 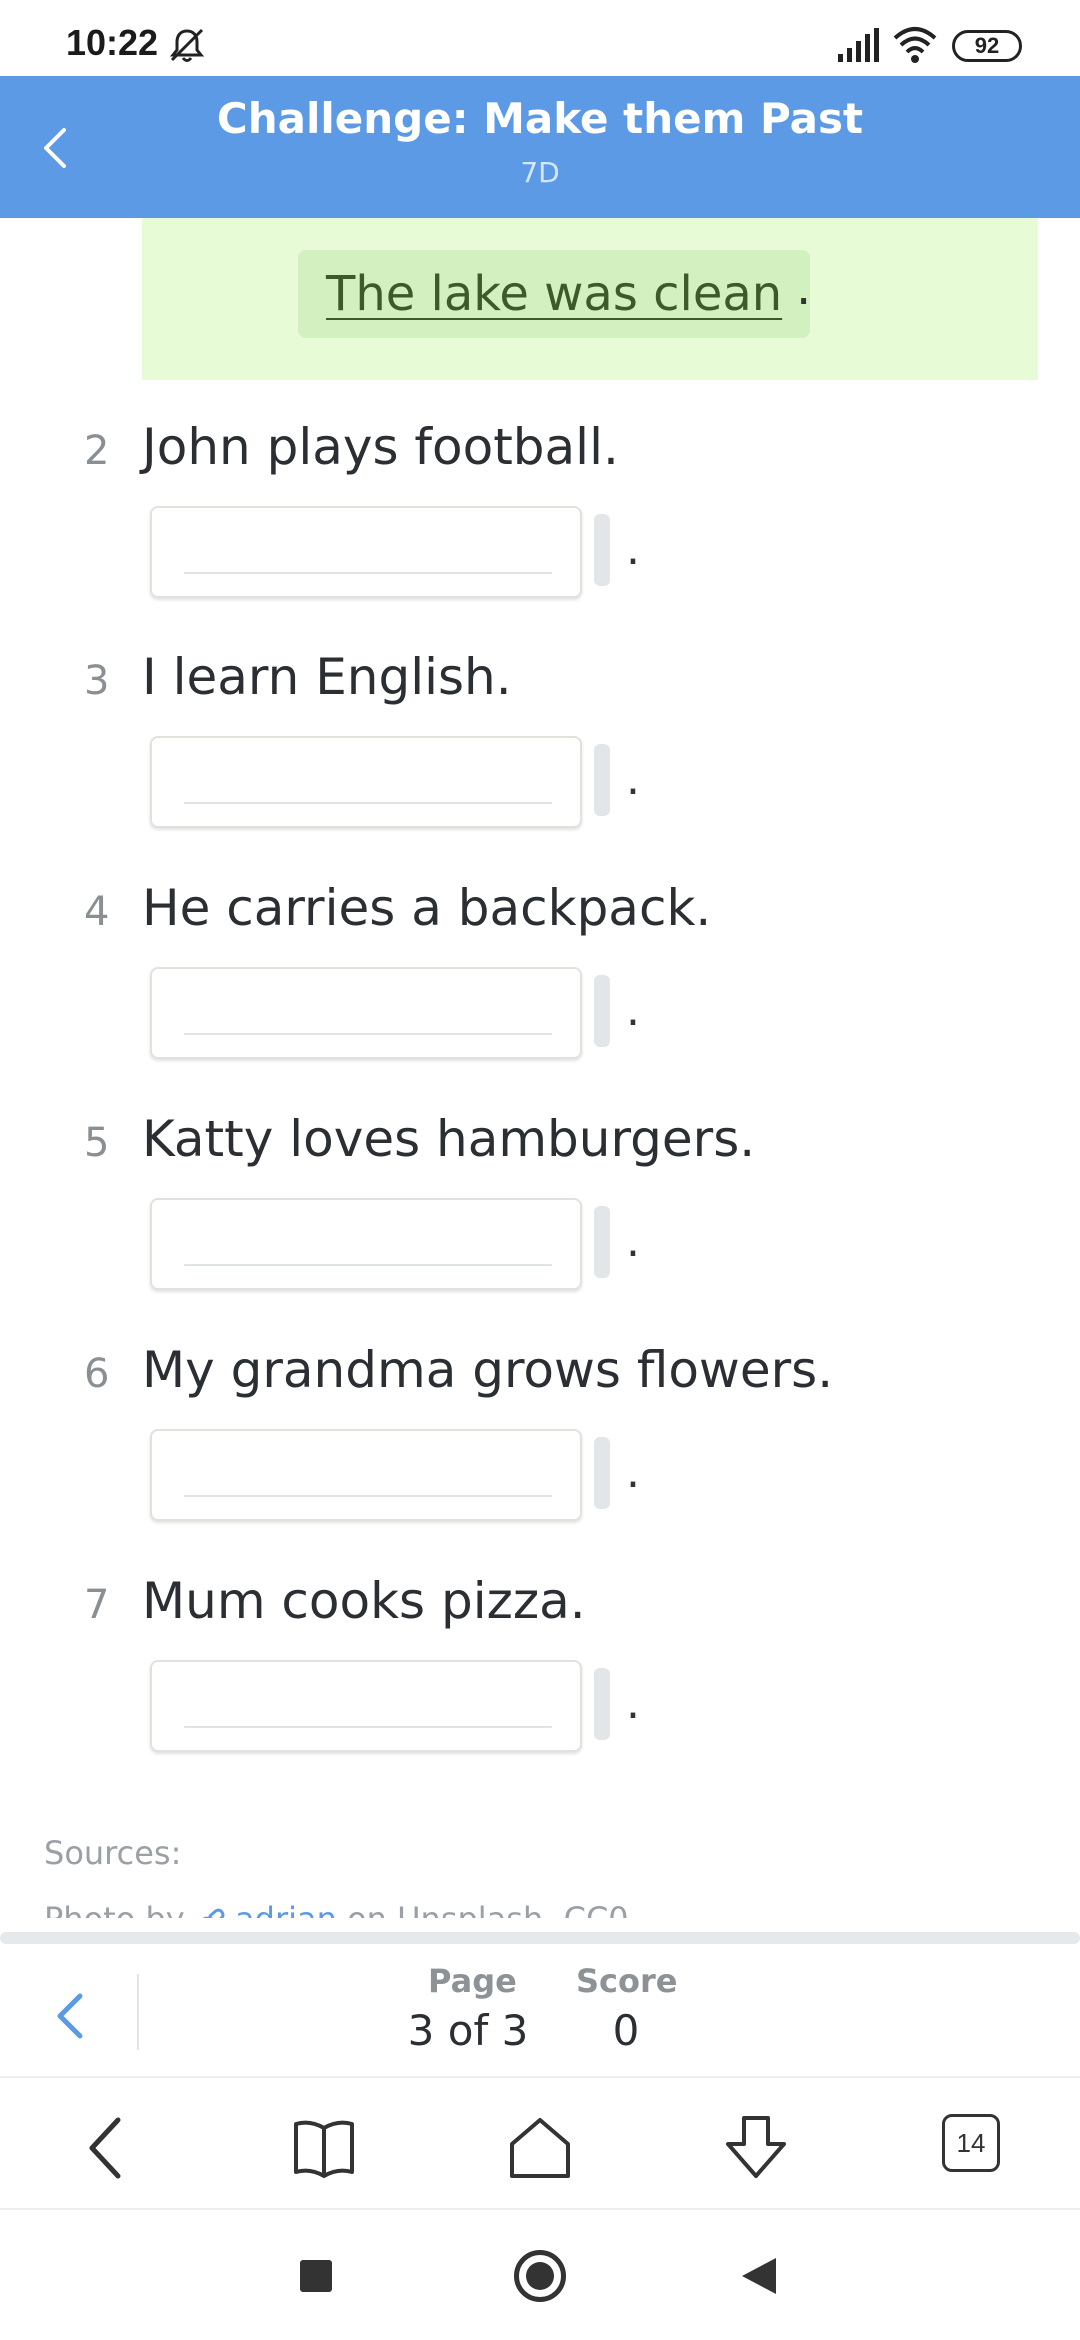 I want to click on question-number: 6, so click(x=97, y=1374).